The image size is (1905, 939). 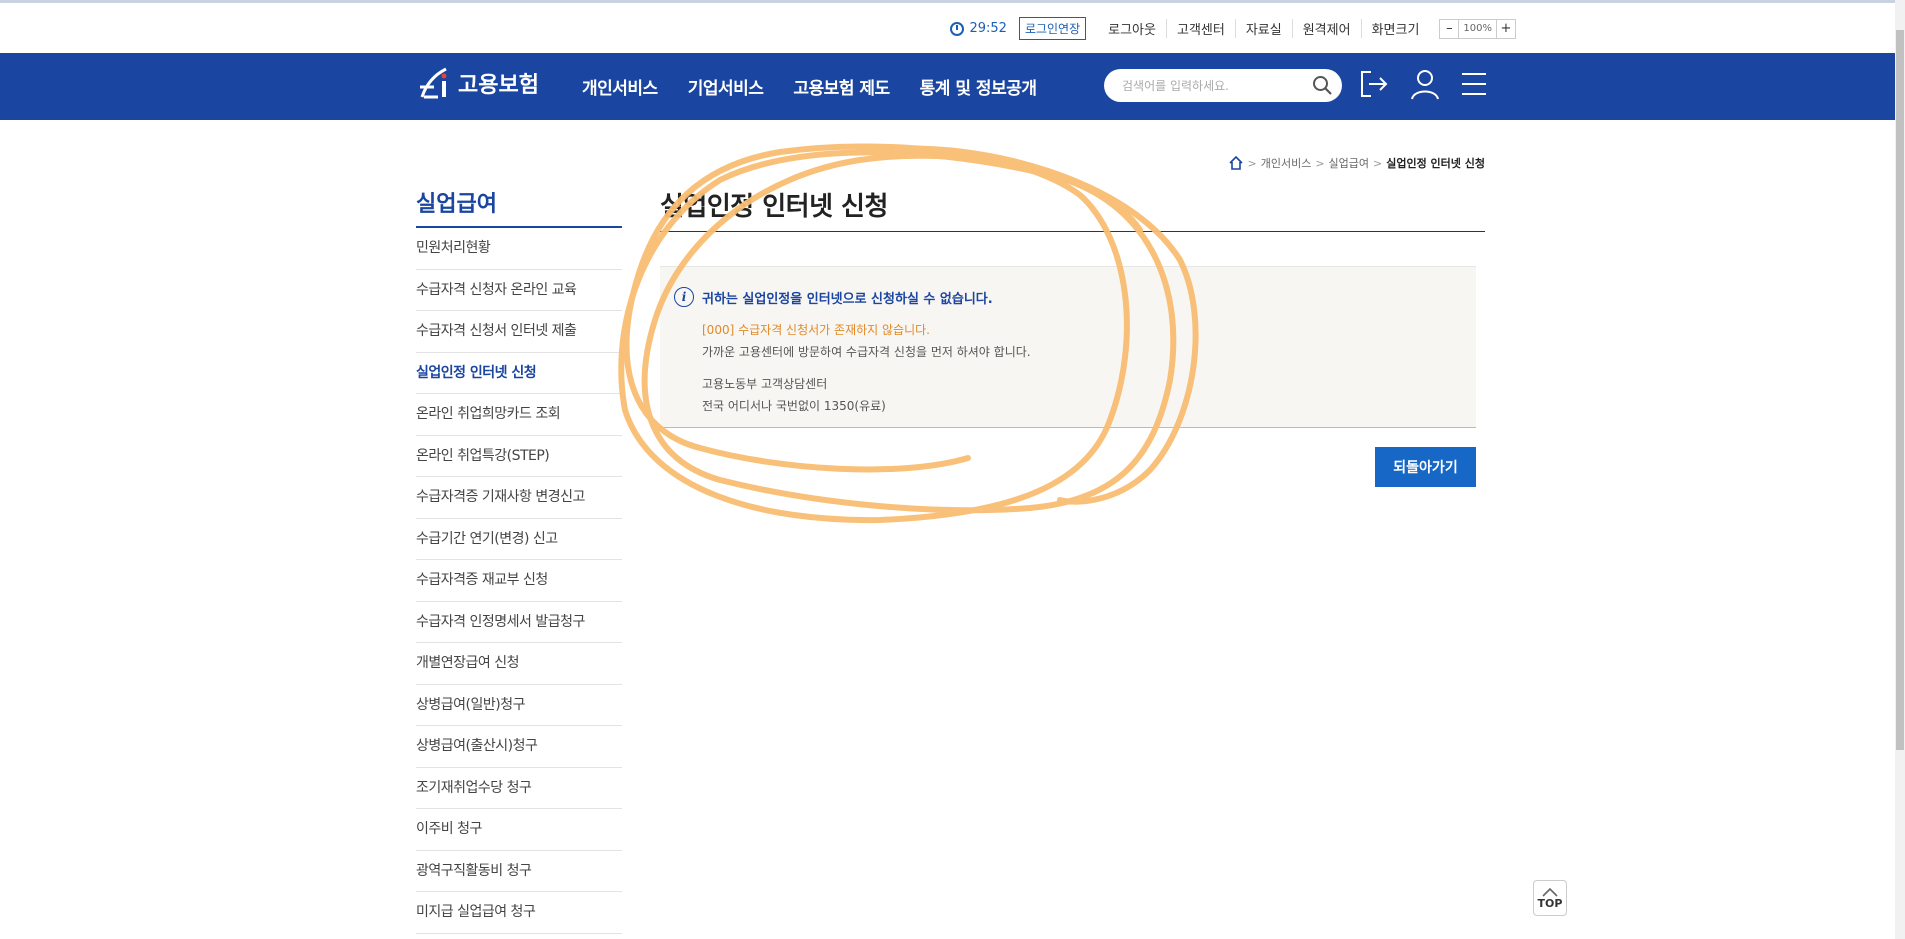 What do you see at coordinates (519, 456) in the screenshot?
I see `sidebar-item: 온라인 취업특강(STEP)` at bounding box center [519, 456].